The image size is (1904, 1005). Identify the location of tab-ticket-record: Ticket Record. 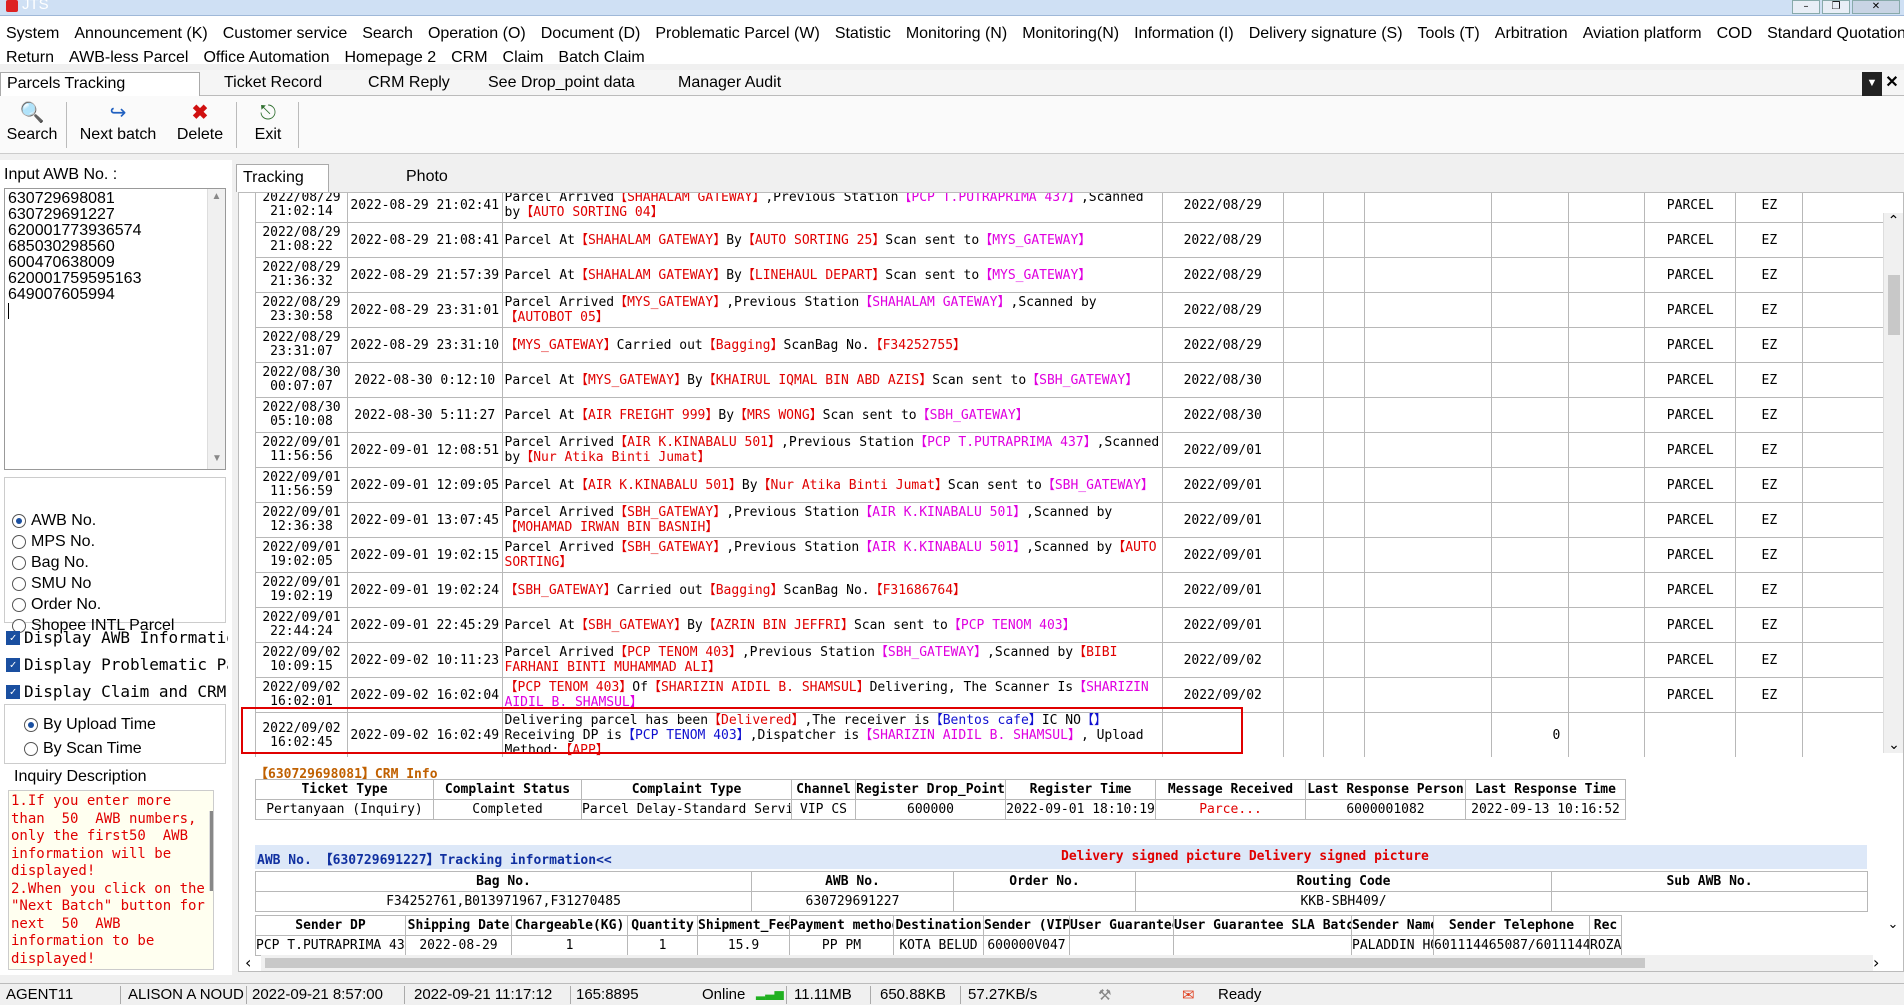
(270, 84).